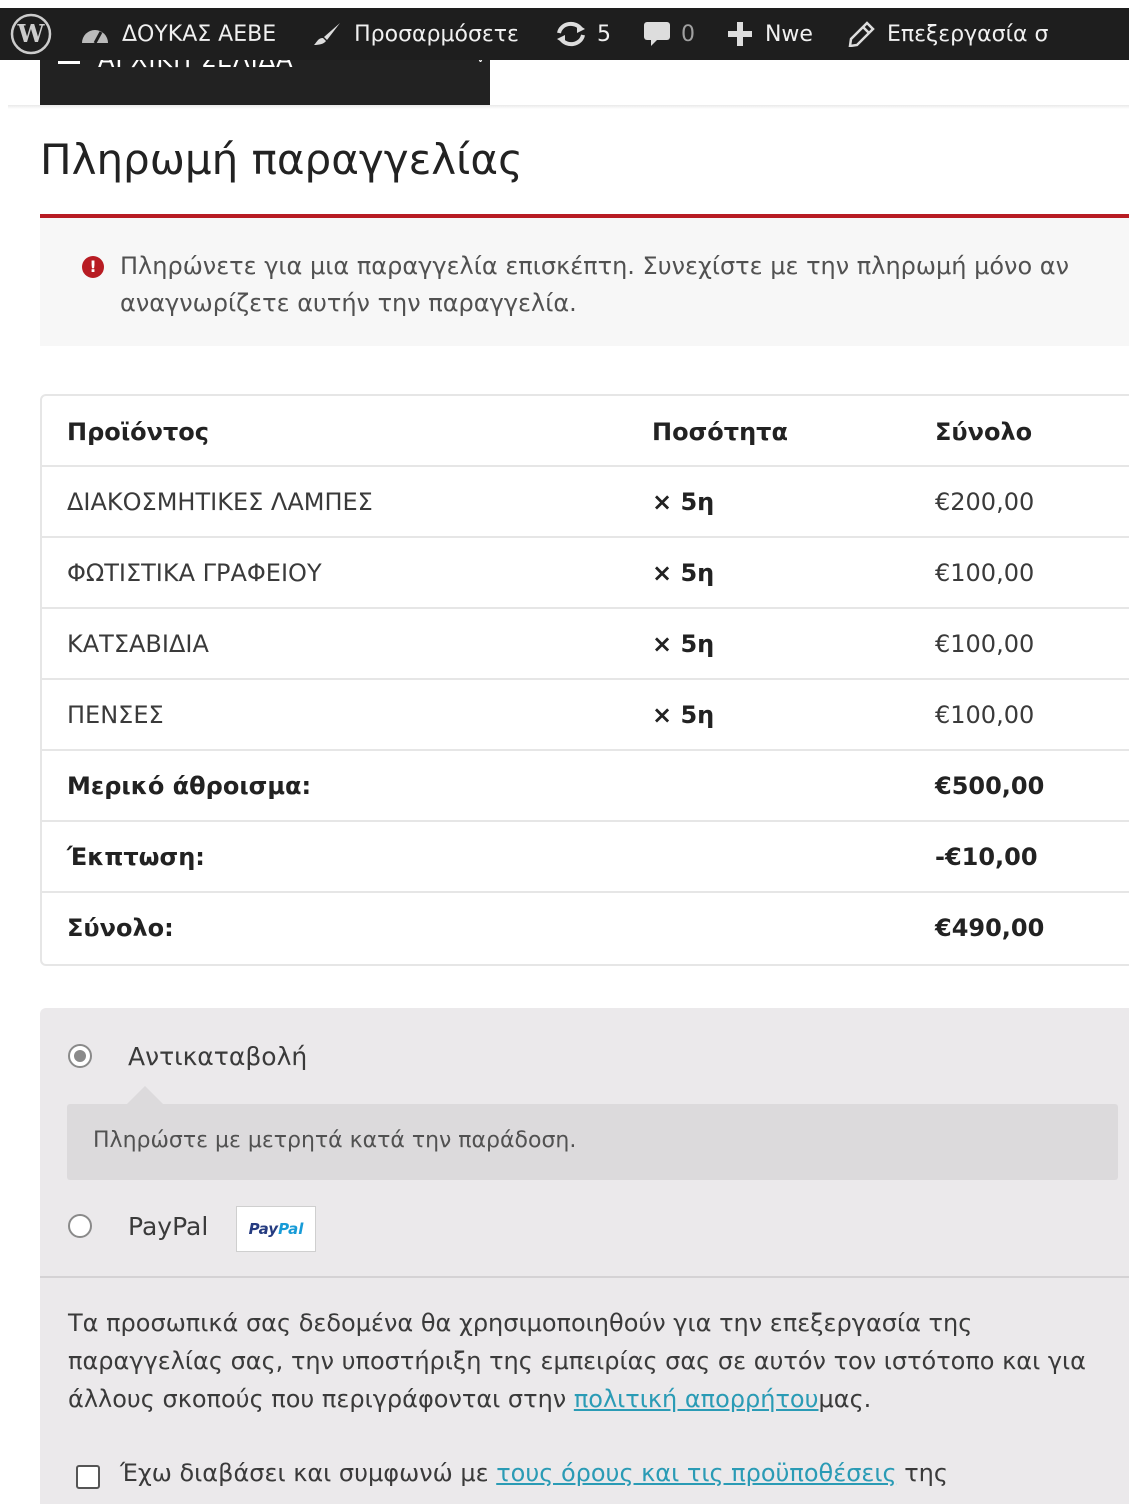 The image size is (1129, 1504). I want to click on product-name: ΦΩΤΙΣΤΙΚΑ ΓΡΑΦΕΙΟΥ, so click(194, 572).